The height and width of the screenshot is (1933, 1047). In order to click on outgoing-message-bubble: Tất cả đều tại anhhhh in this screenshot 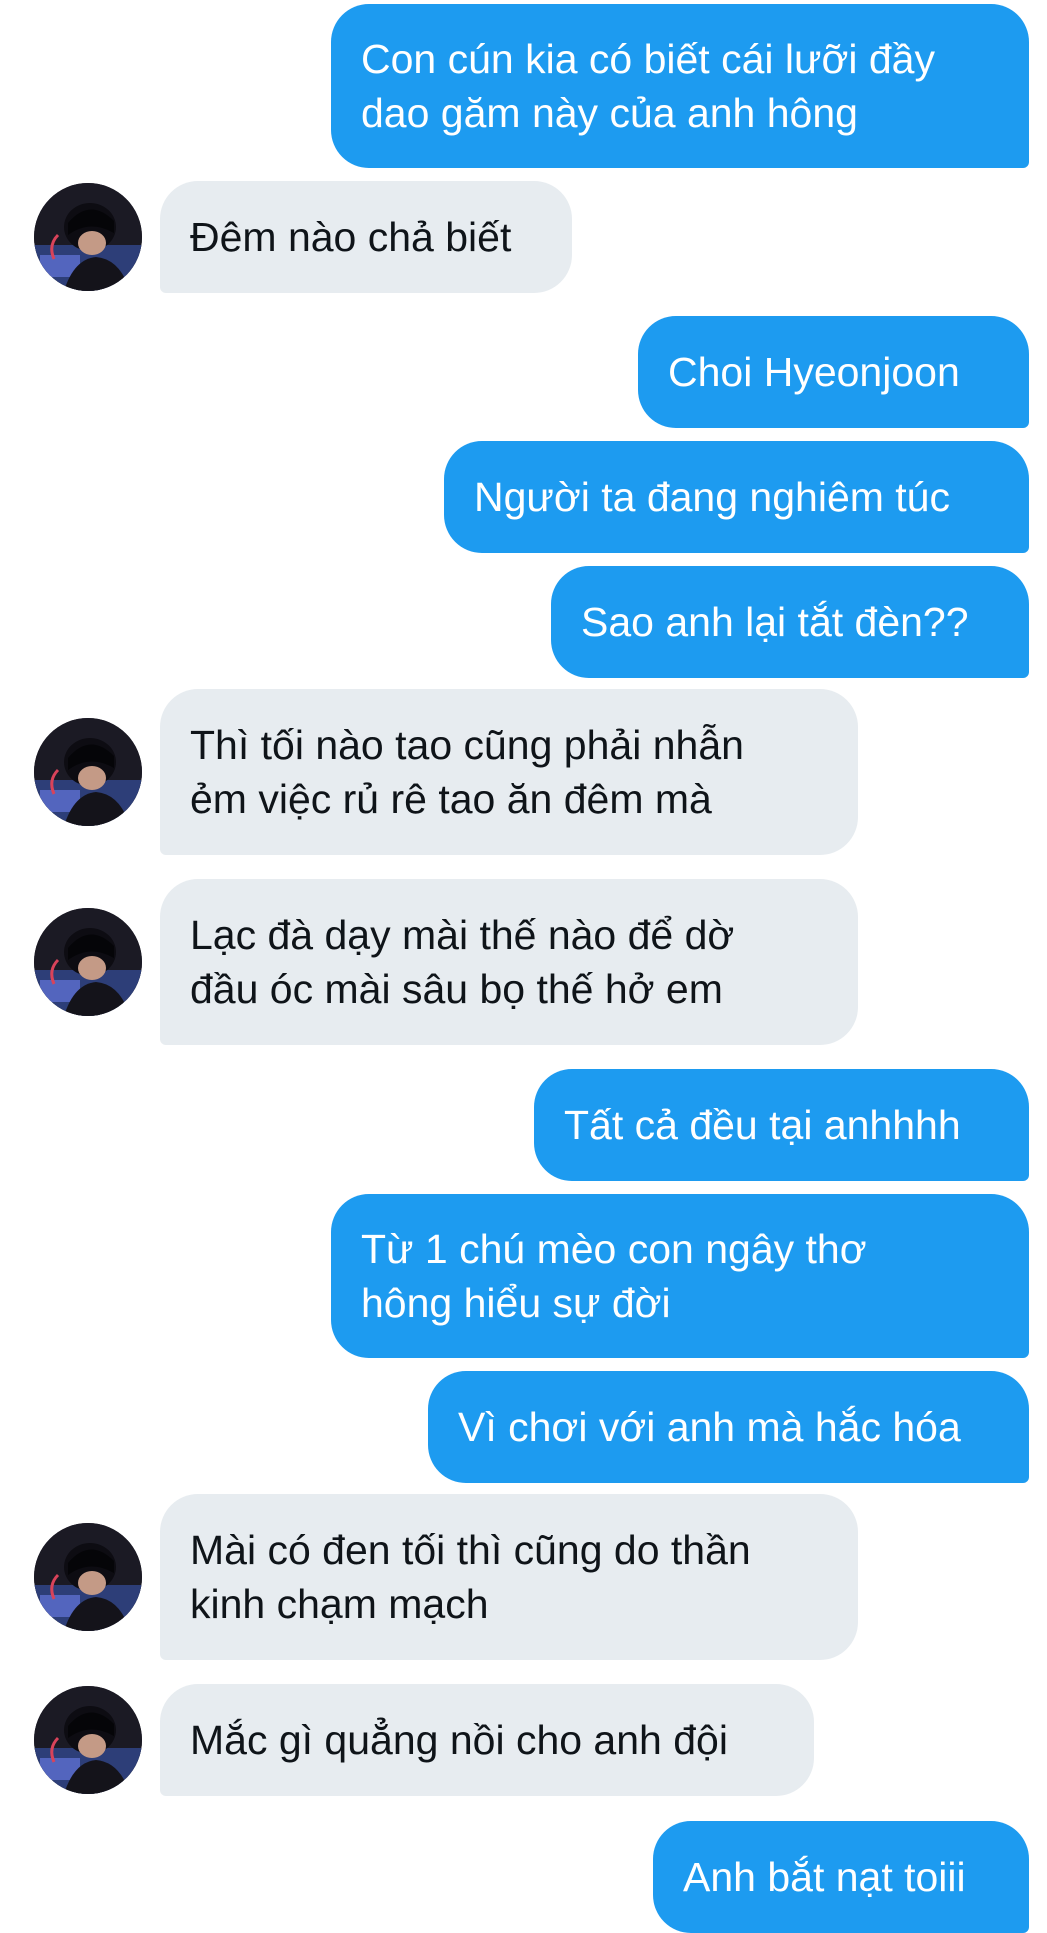, I will do `click(781, 1125)`.